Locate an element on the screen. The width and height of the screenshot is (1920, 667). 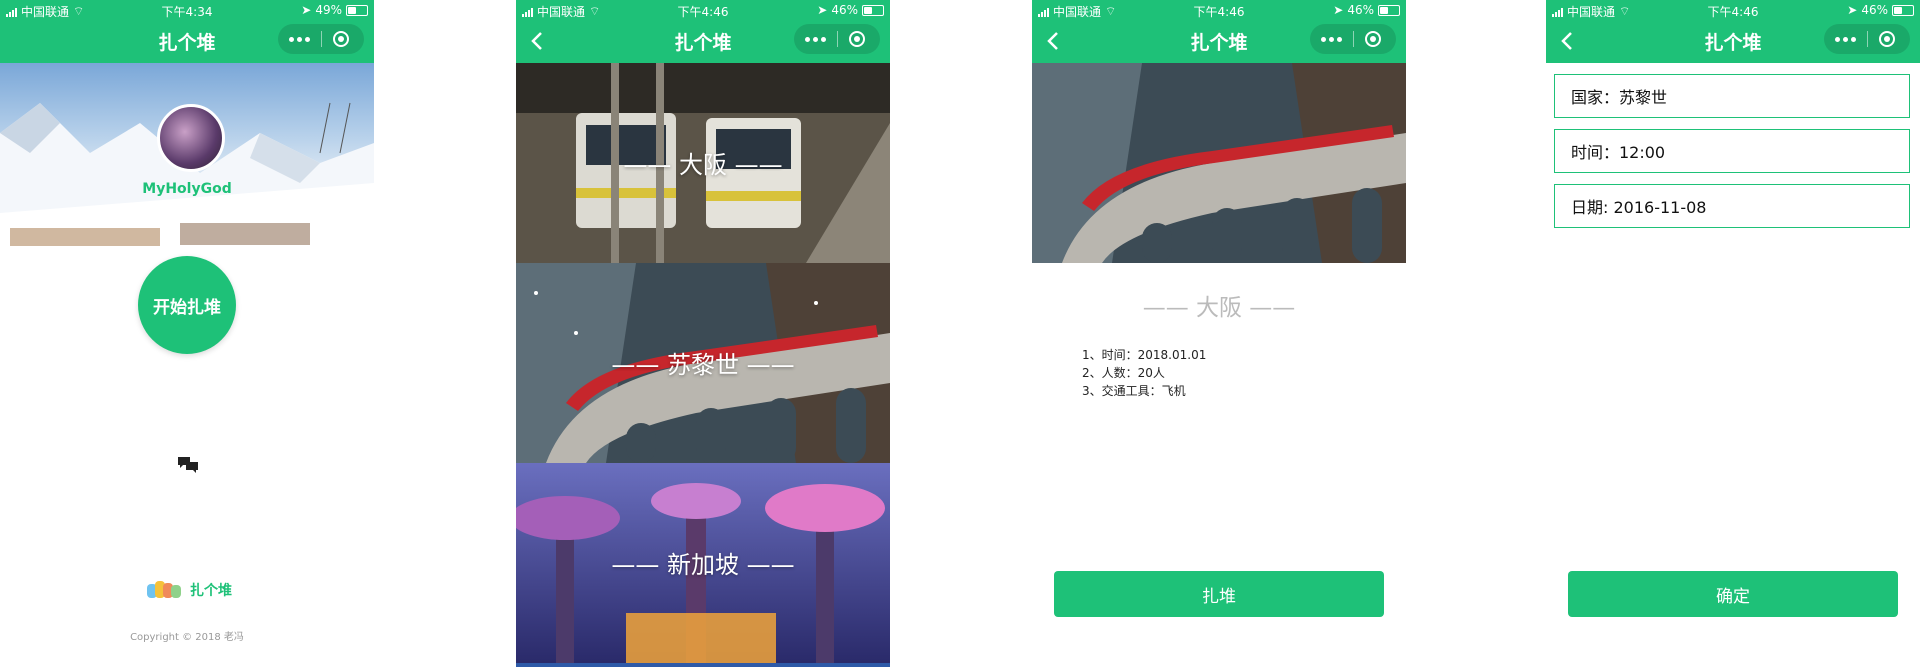
app-logo-icon is located at coordinates (164, 589).